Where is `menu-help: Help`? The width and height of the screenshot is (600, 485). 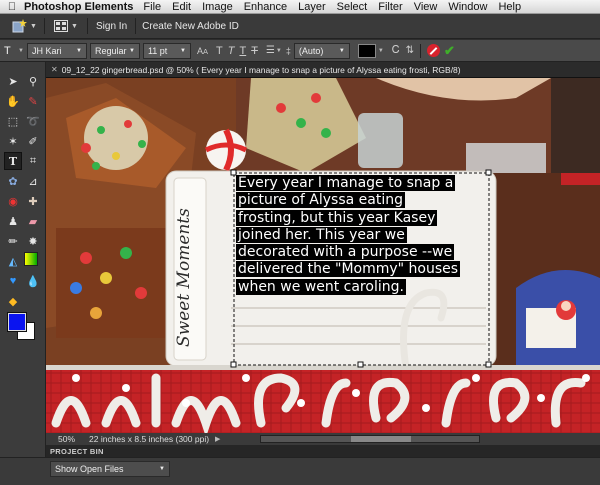 menu-help: Help is located at coordinates (509, 7).